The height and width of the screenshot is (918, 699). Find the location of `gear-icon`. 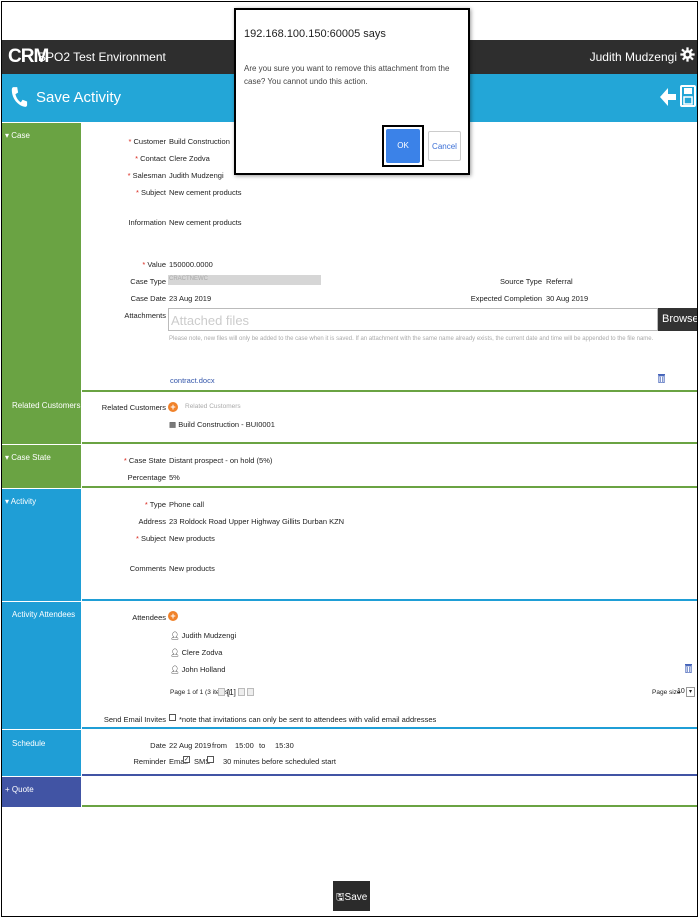

gear-icon is located at coordinates (687, 54).